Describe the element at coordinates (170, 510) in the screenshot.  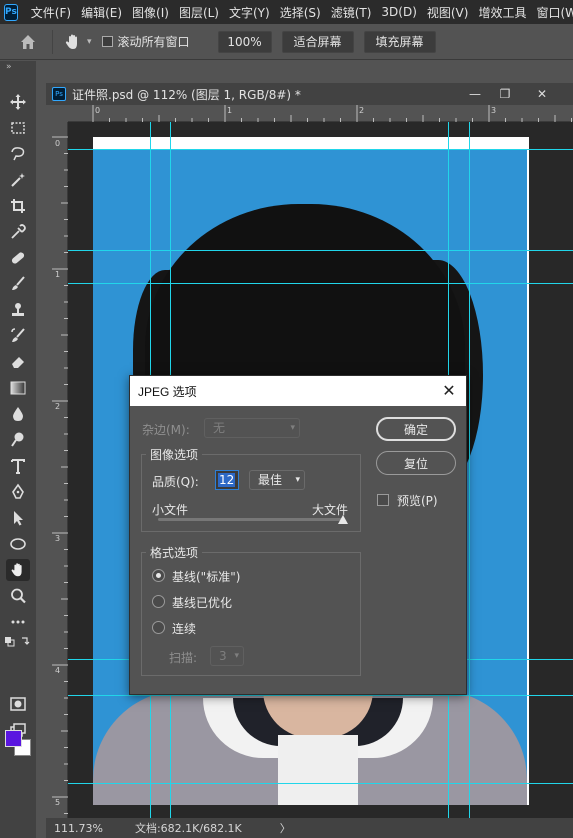
I see `small-file-label: 小文件` at that location.